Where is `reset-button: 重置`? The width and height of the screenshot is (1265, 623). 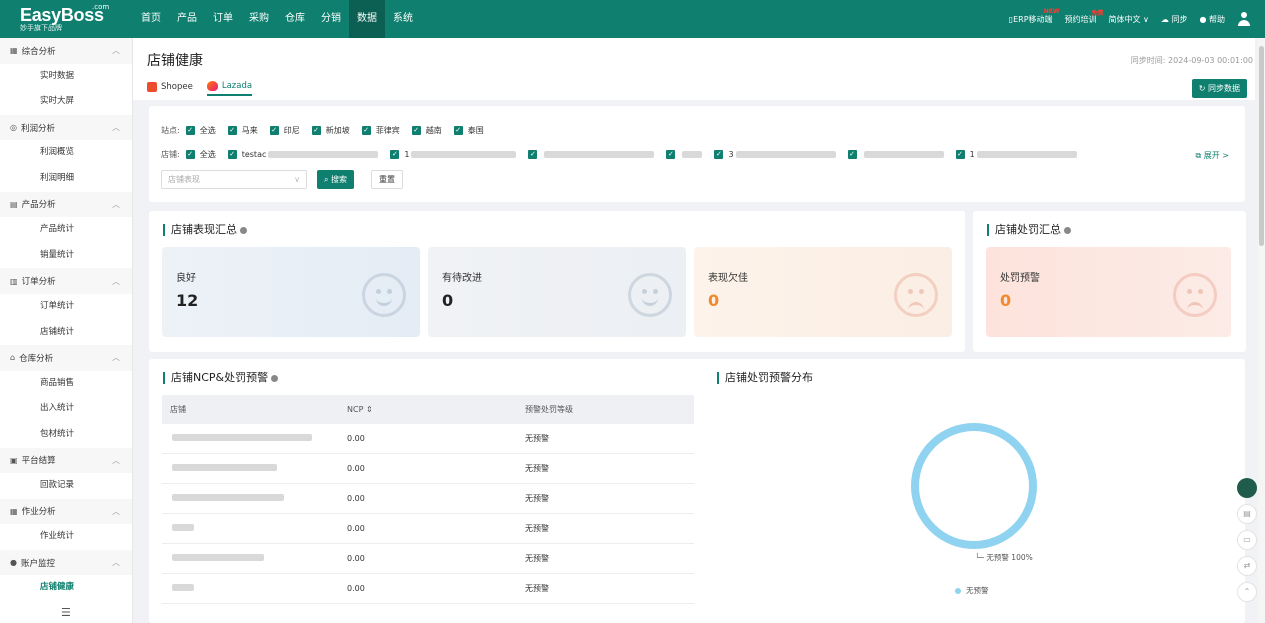 reset-button: 重置 is located at coordinates (387, 179).